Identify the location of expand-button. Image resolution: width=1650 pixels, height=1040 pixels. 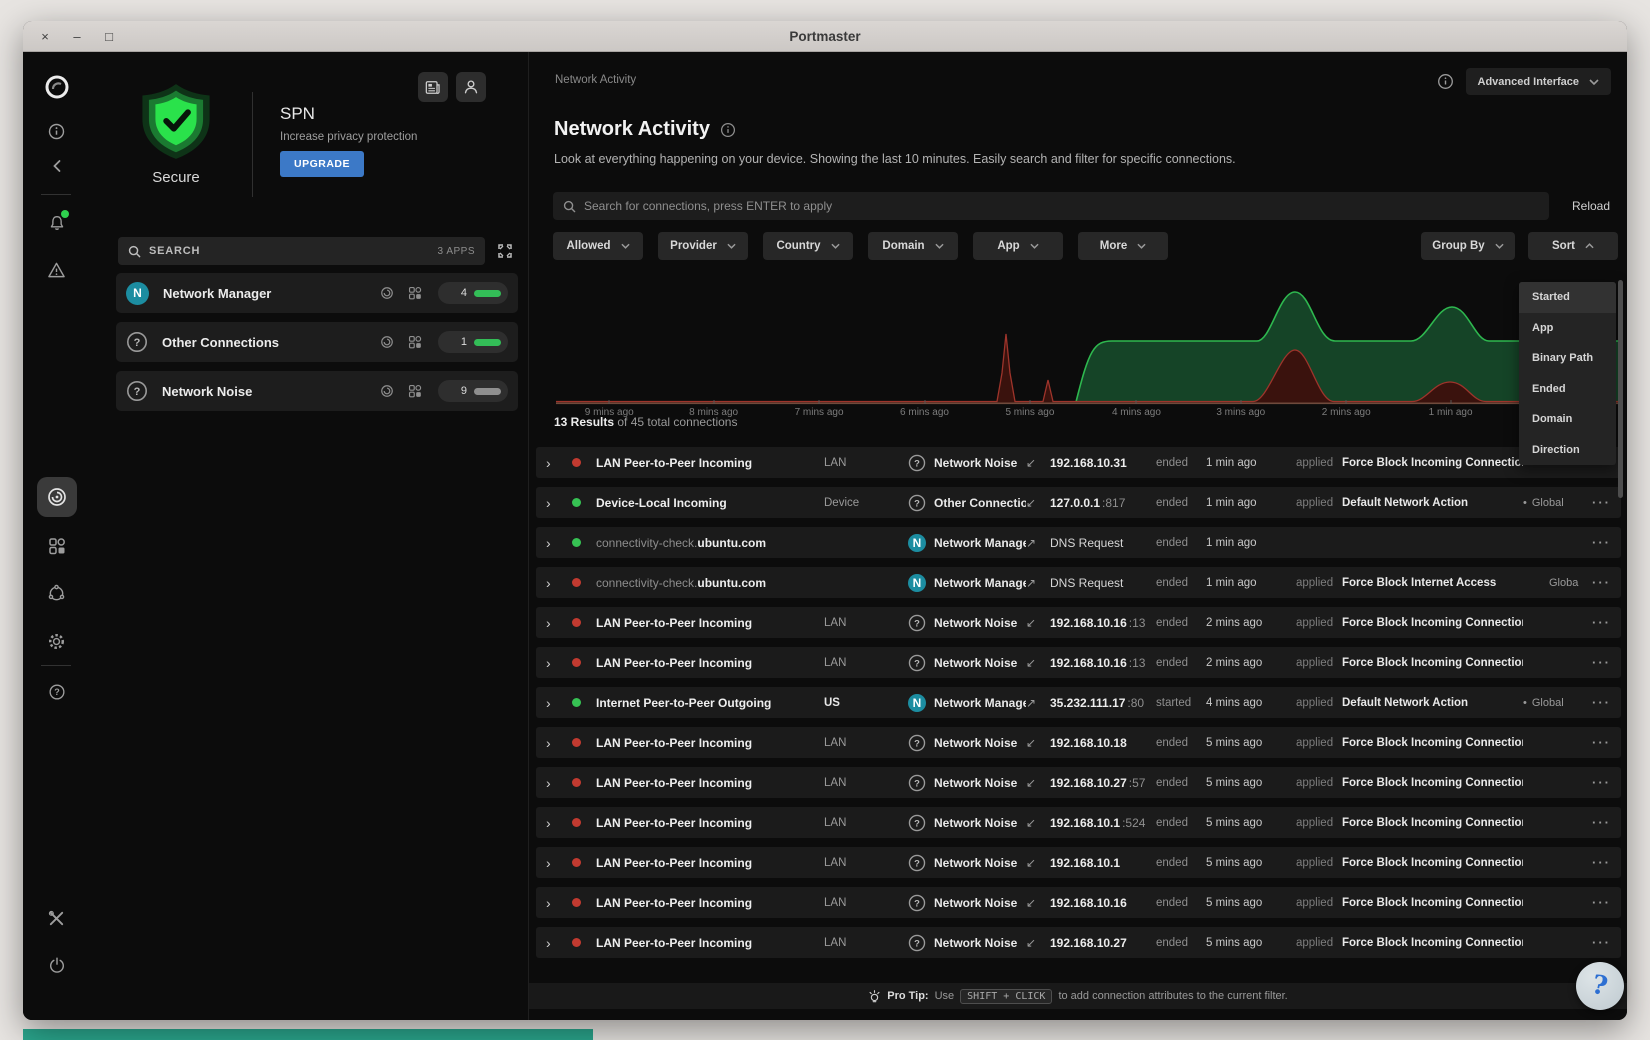
(505, 251).